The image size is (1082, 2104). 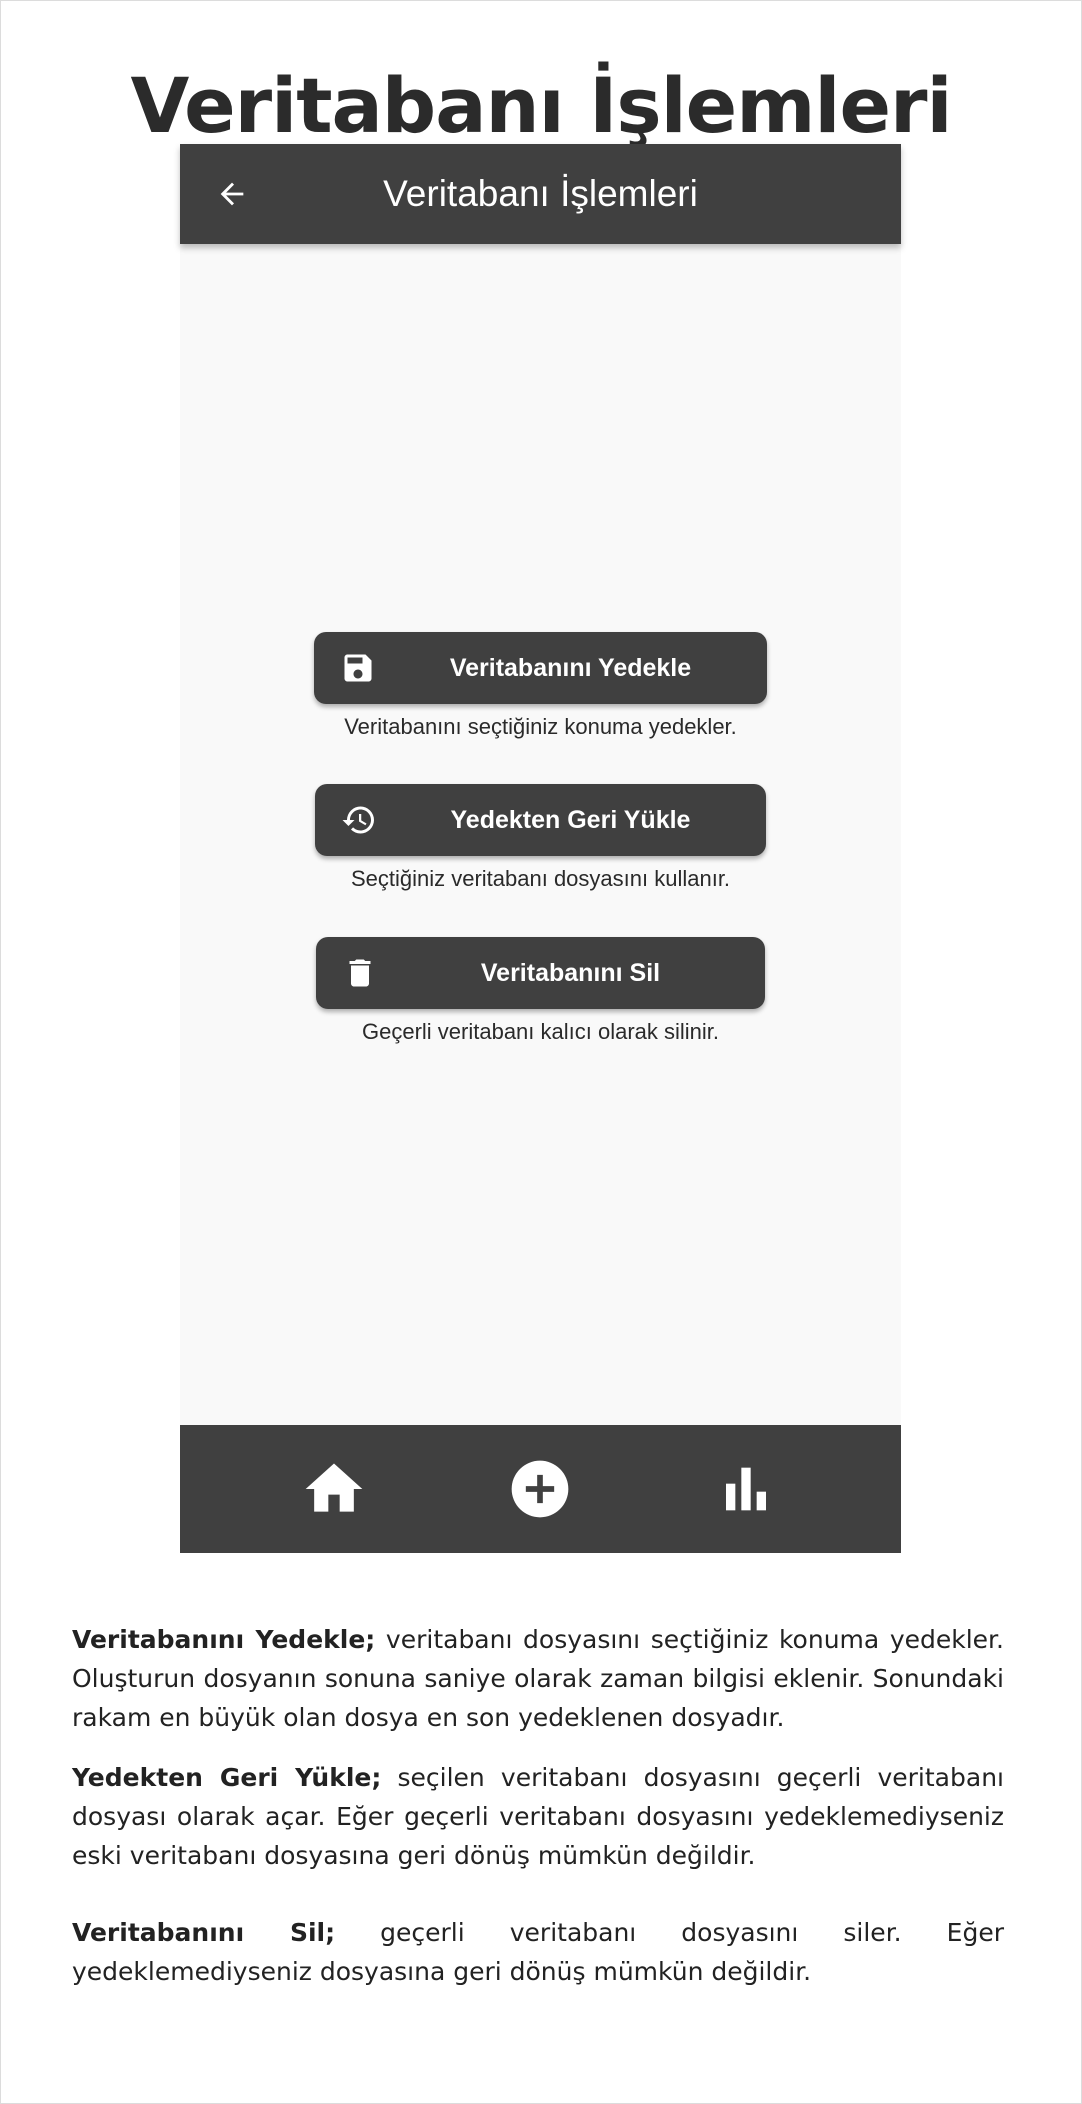 I want to click on save-icon, so click(x=358, y=668).